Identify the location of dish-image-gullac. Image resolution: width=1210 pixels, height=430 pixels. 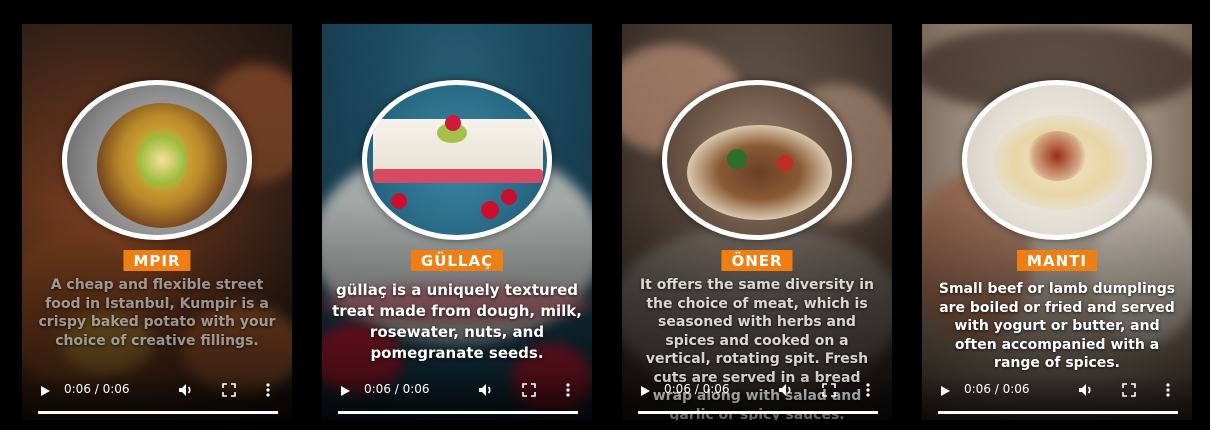
(457, 160).